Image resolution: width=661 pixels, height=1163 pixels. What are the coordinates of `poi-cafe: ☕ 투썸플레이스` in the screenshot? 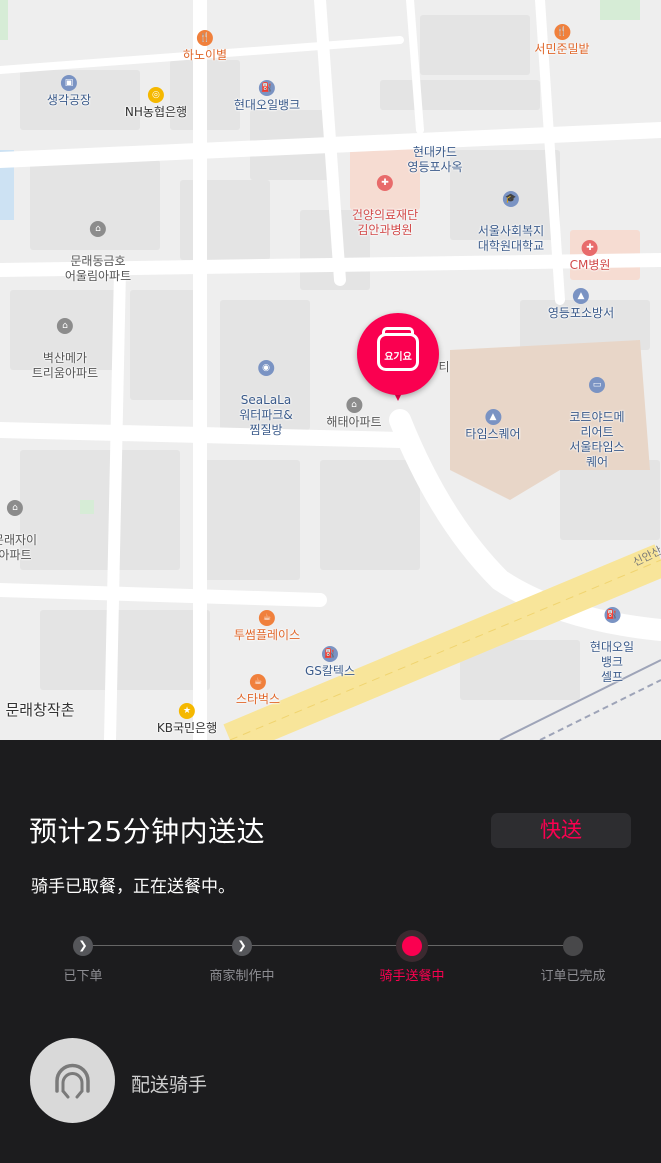 It's located at (267, 626).